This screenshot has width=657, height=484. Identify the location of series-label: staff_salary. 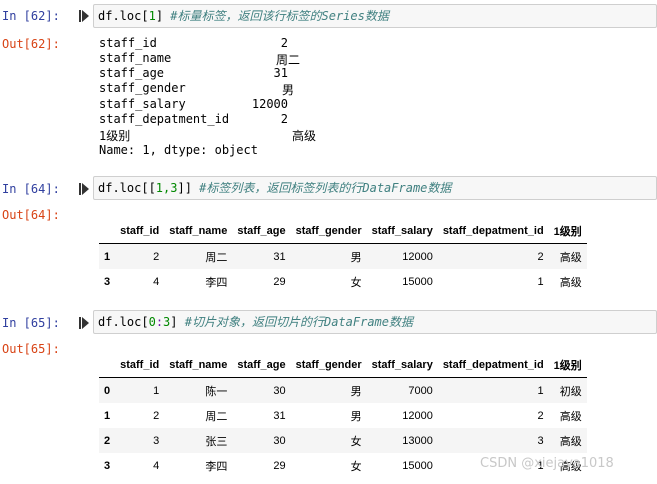
(142, 104).